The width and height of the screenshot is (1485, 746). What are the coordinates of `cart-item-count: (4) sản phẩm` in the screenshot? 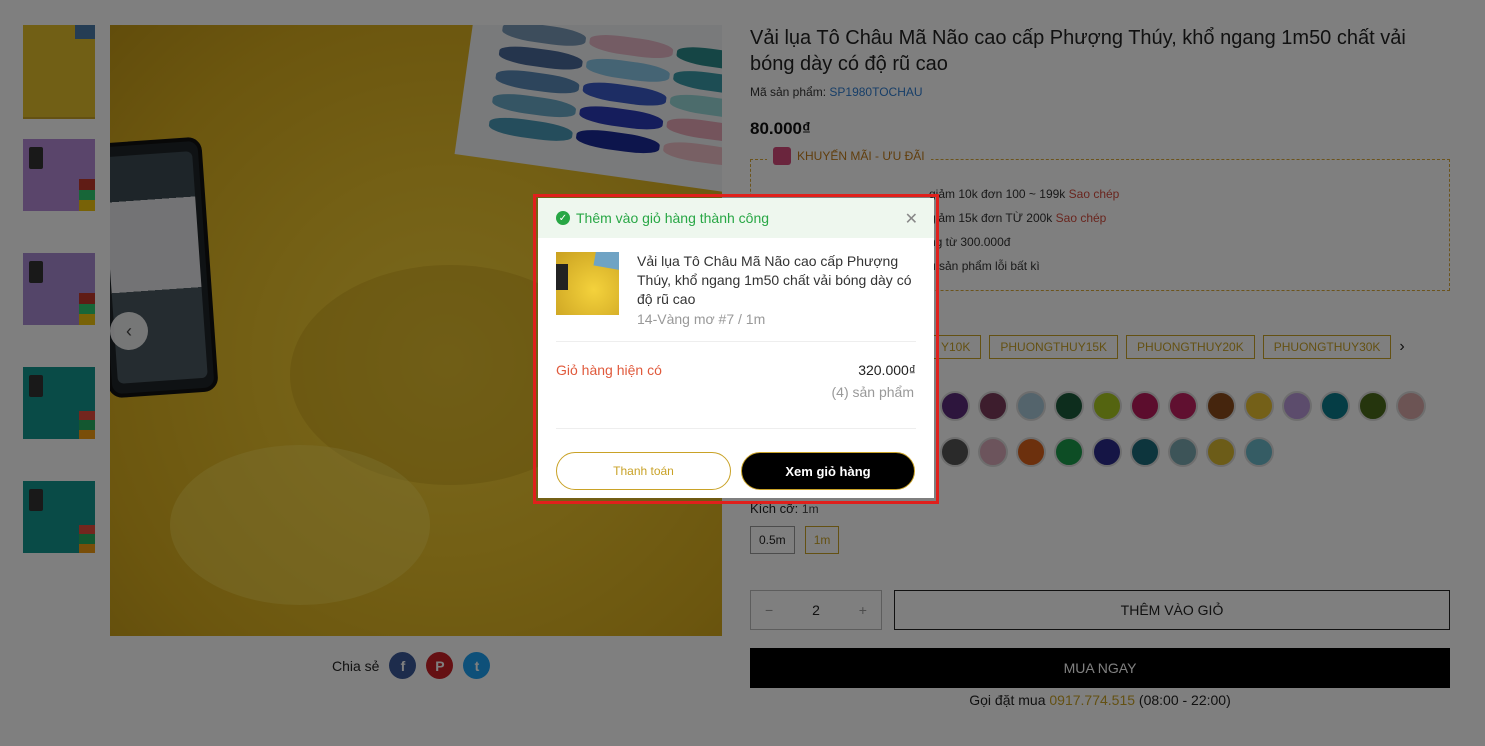 It's located at (872, 392).